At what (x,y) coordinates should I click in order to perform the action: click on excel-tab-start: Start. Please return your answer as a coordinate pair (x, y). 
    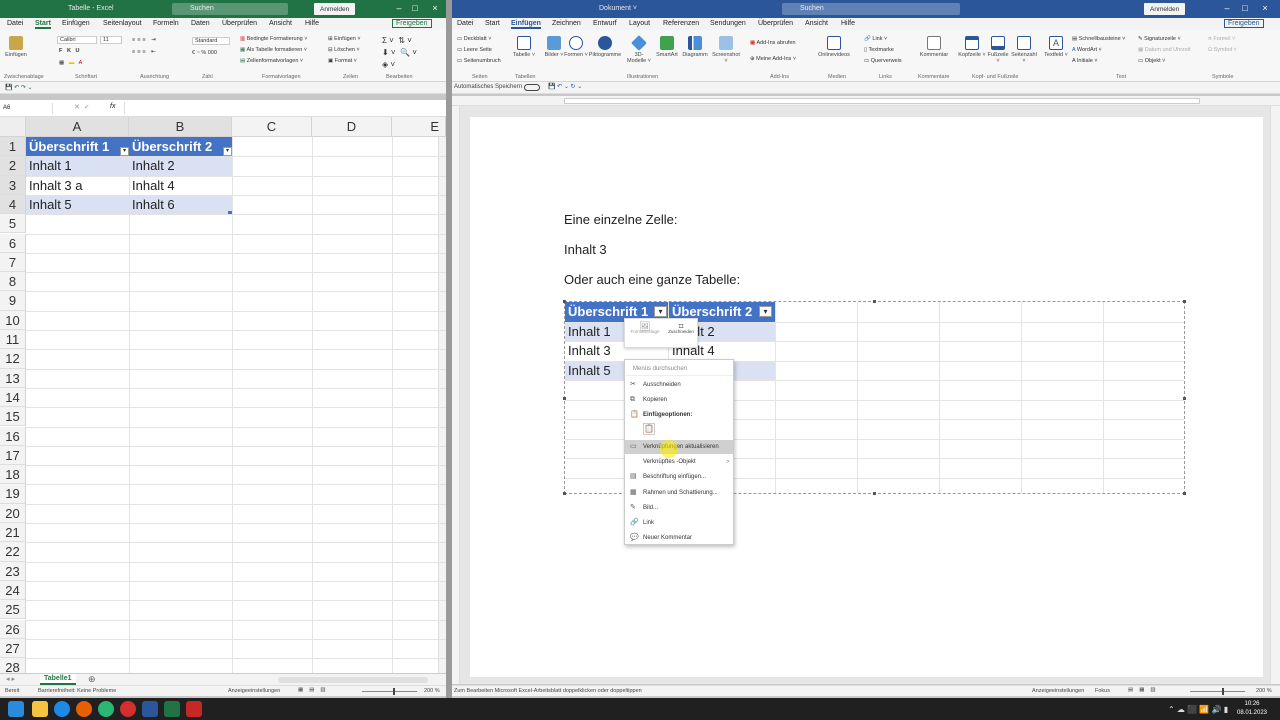
    Looking at the image, I should click on (43, 24).